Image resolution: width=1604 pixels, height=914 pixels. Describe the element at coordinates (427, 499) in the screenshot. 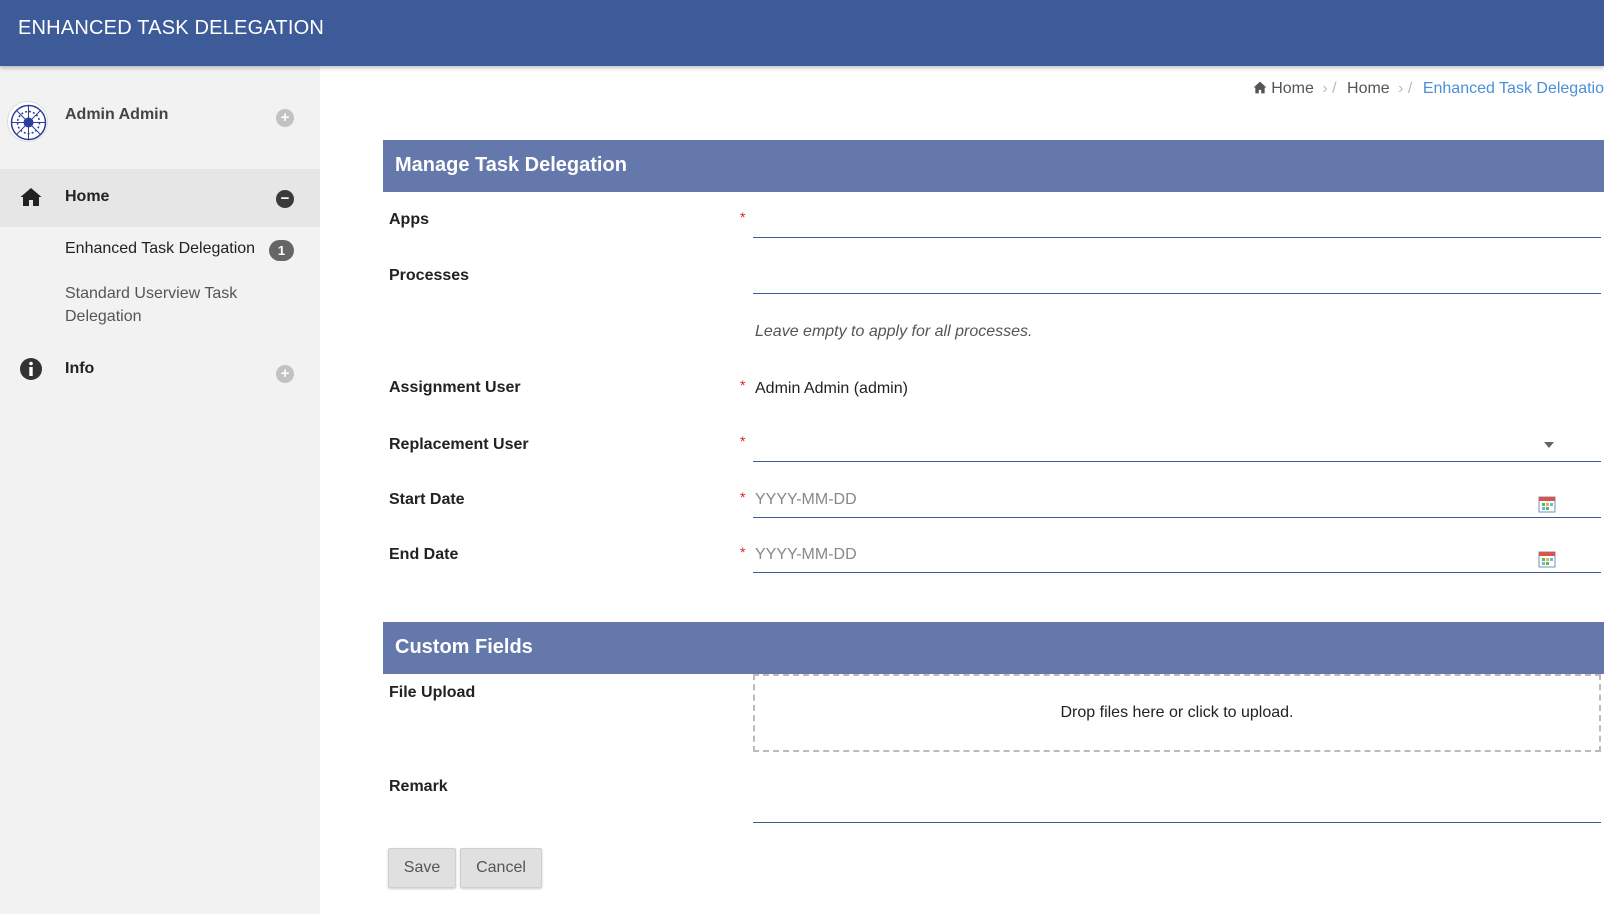

I see `start-date-label: Start Date` at that location.